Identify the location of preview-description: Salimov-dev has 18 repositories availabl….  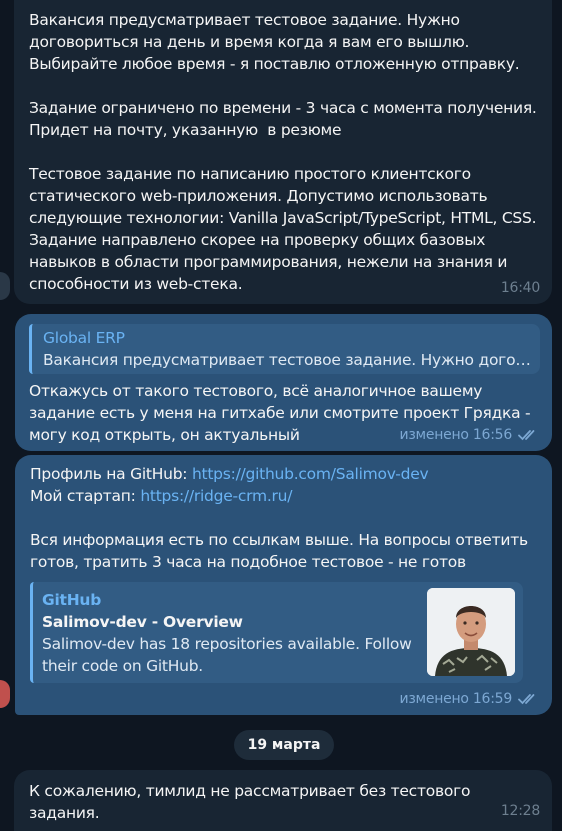
(227, 655).